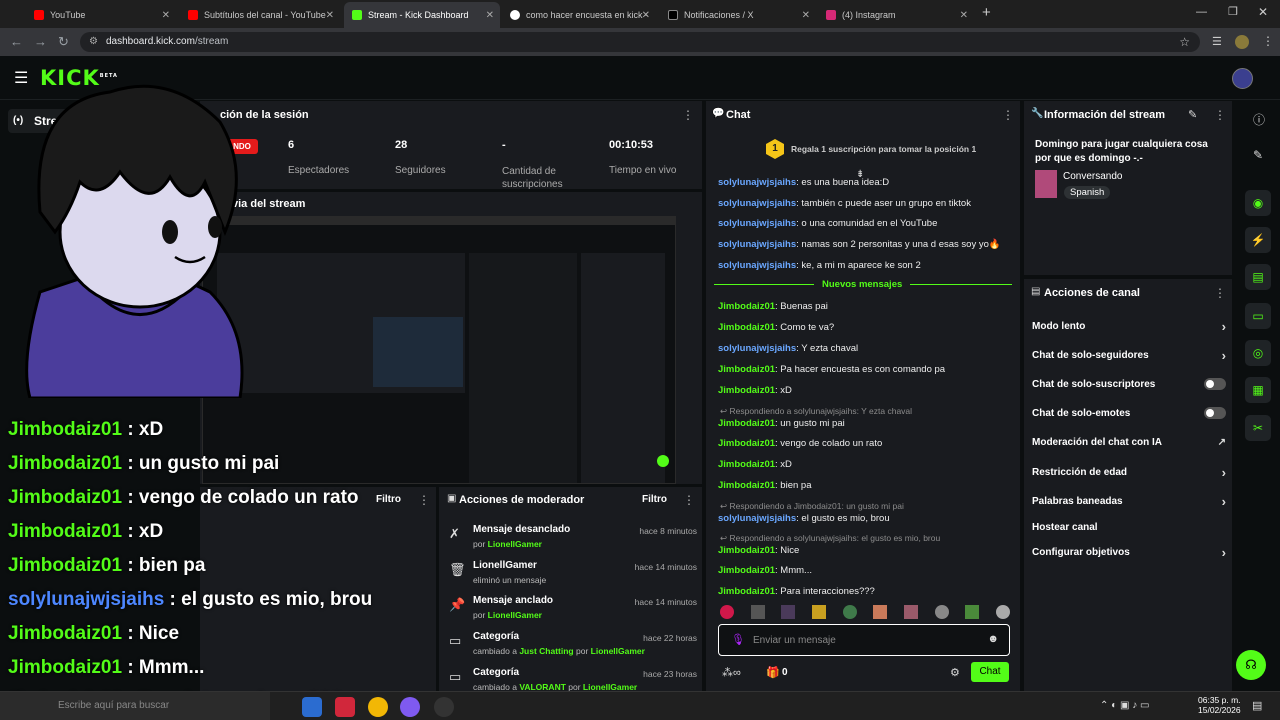 The image size is (1280, 720). What do you see at coordinates (1192, 114) in the screenshot?
I see `edit-icon: ✎` at bounding box center [1192, 114].